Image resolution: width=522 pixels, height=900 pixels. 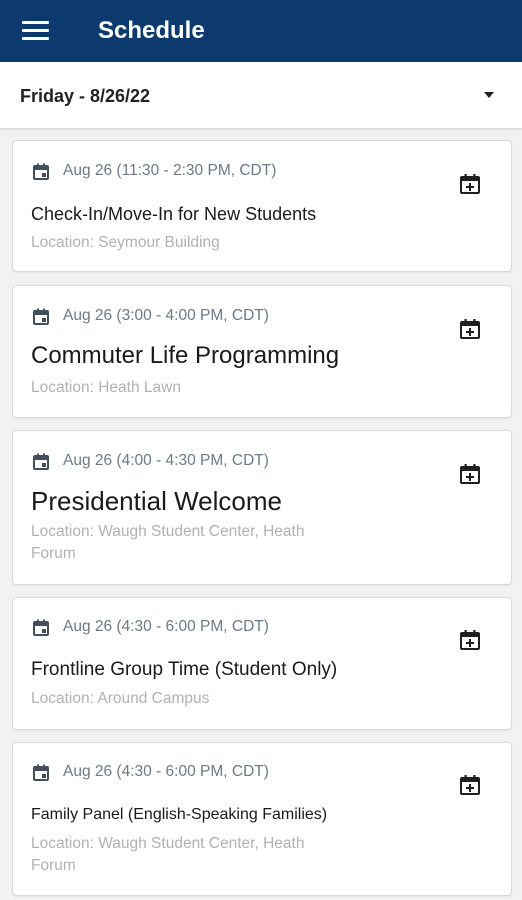 What do you see at coordinates (166, 315) in the screenshot?
I see `event-time: Aug 26 (3:00 - 4:00 PM, CDT)` at bounding box center [166, 315].